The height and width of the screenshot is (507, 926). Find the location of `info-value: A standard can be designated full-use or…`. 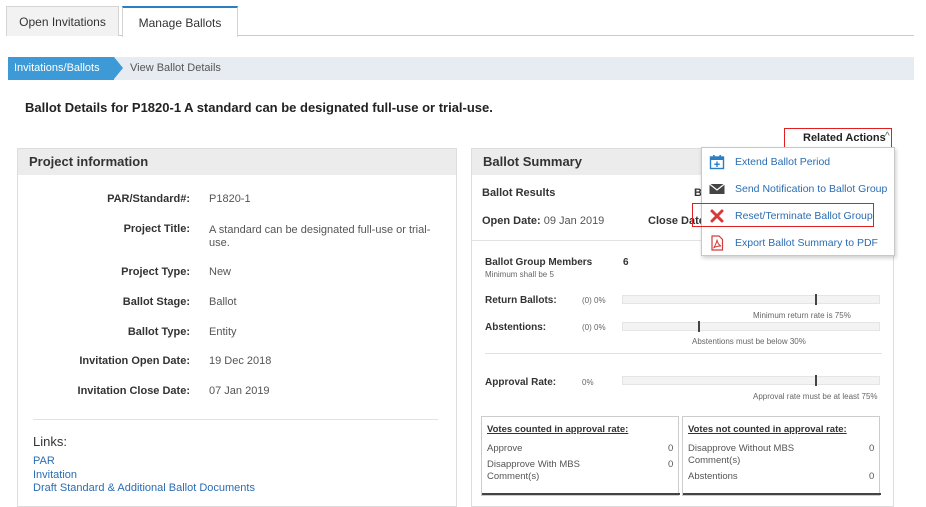

info-value: A standard can be designated full-use or… is located at coordinates (320, 236).